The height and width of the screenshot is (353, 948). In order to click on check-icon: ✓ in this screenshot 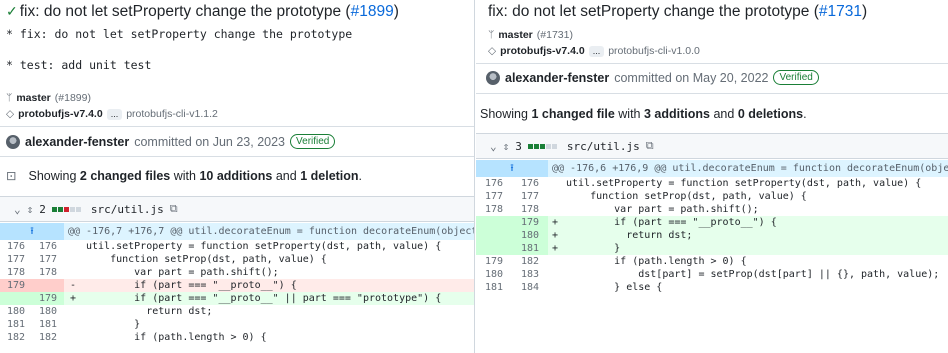, I will do `click(12, 11)`.